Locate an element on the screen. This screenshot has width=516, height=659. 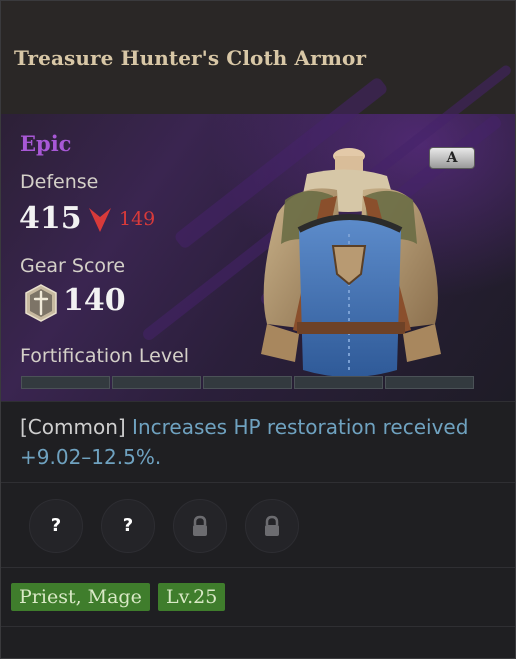
gear-score-label: Gear Score is located at coordinates (73, 266).